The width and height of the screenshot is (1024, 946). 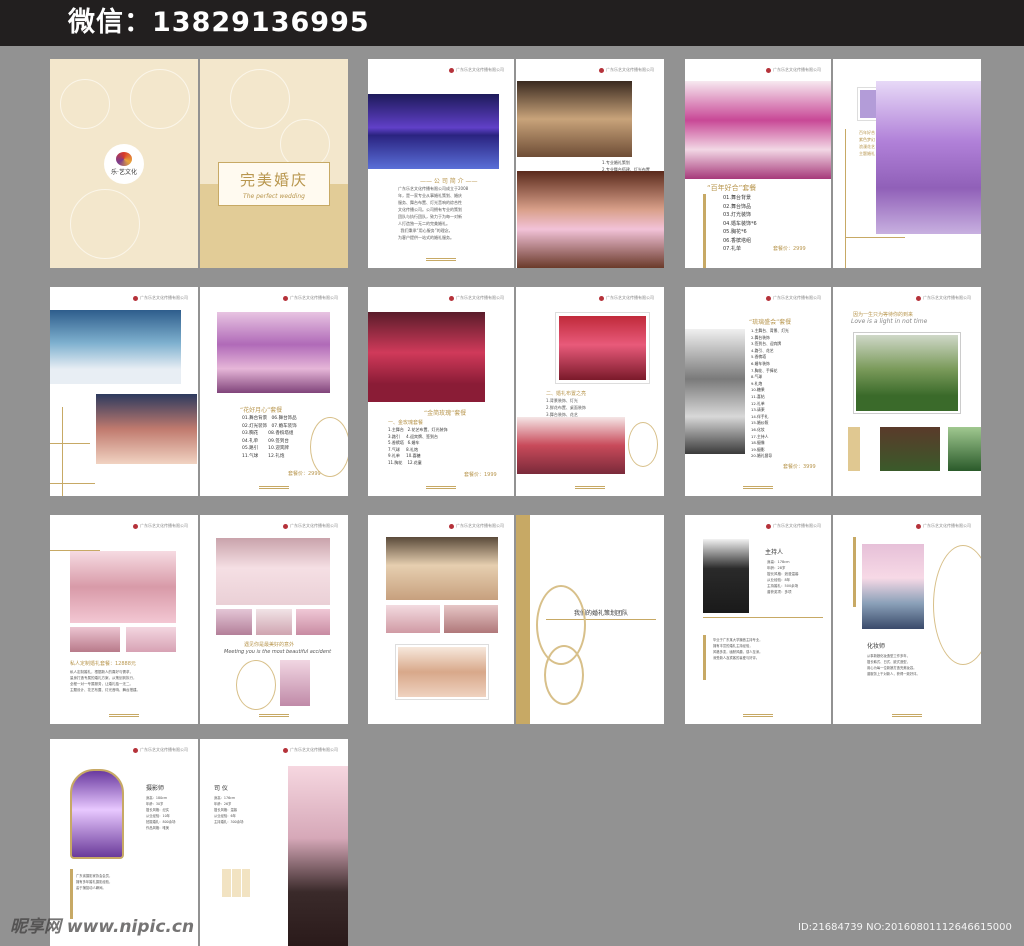 What do you see at coordinates (758, 130) in the screenshot?
I see `hall-photo-pink-aisle` at bounding box center [758, 130].